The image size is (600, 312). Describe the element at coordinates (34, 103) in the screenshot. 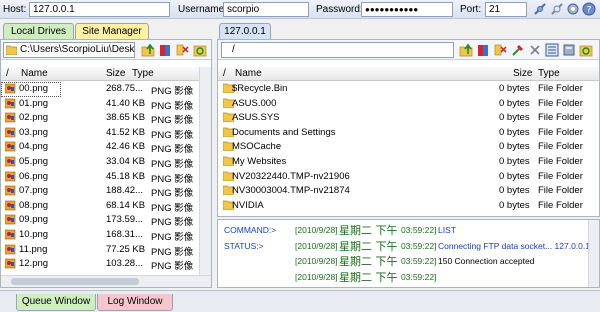

I see `file-name: 01.png` at that location.